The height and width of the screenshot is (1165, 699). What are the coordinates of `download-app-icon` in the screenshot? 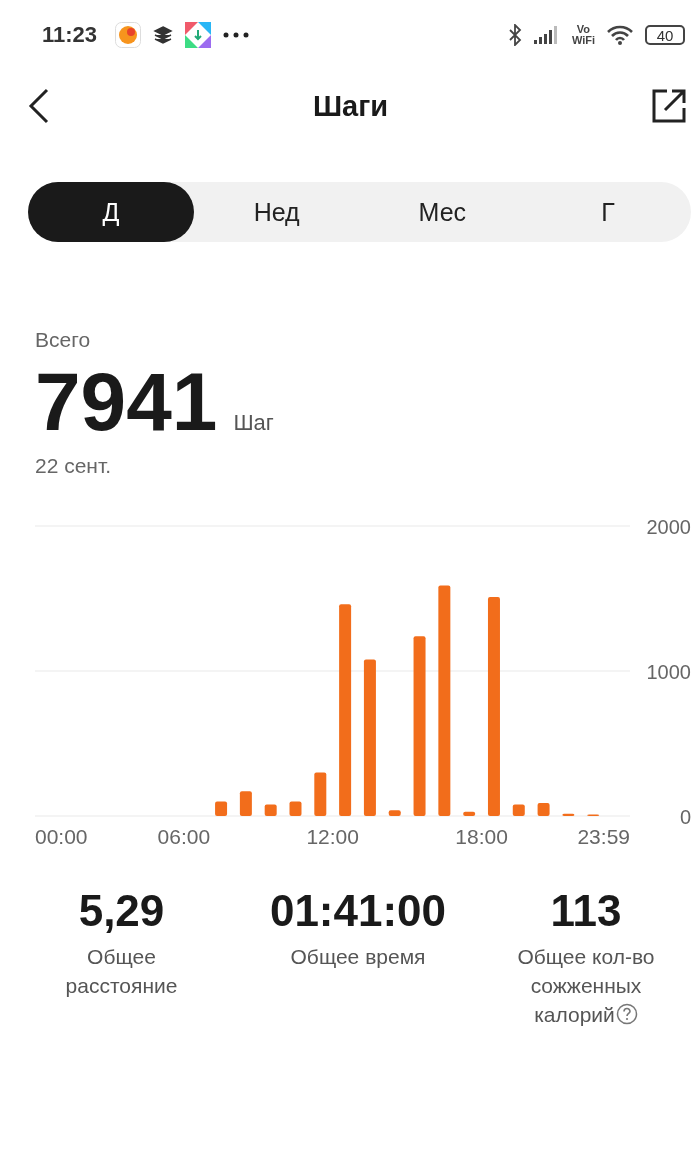 It's located at (198, 35).